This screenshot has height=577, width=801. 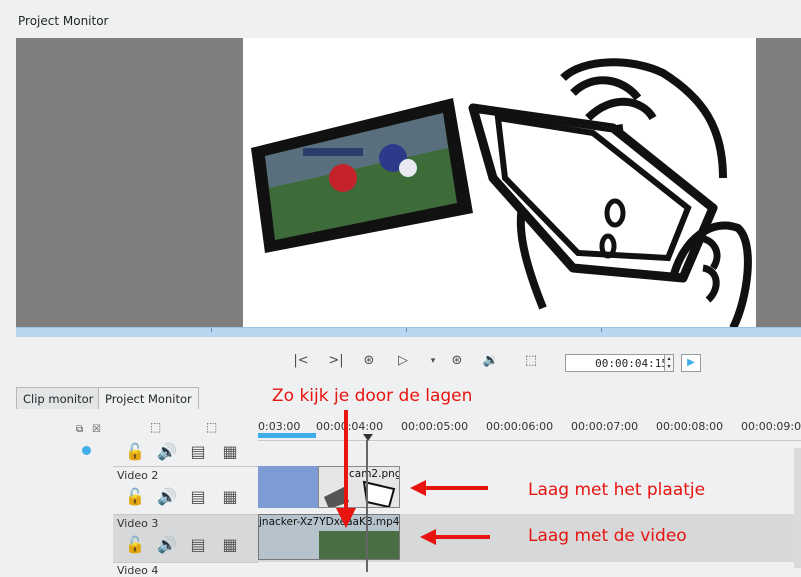 What do you see at coordinates (619, 363) in the screenshot?
I see `timecode-input: 00:00:04:15` at bounding box center [619, 363].